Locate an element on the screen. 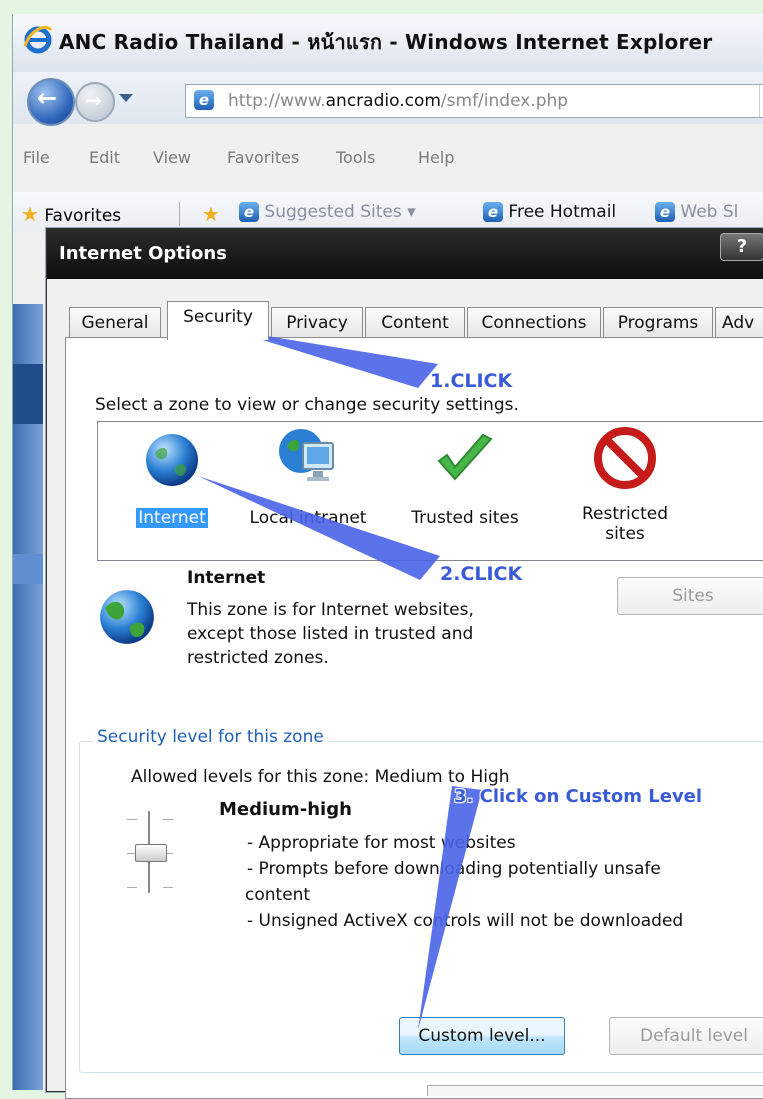 Image resolution: width=763 pixels, height=1099 pixels. arrow-step3 is located at coordinates (450, 908).